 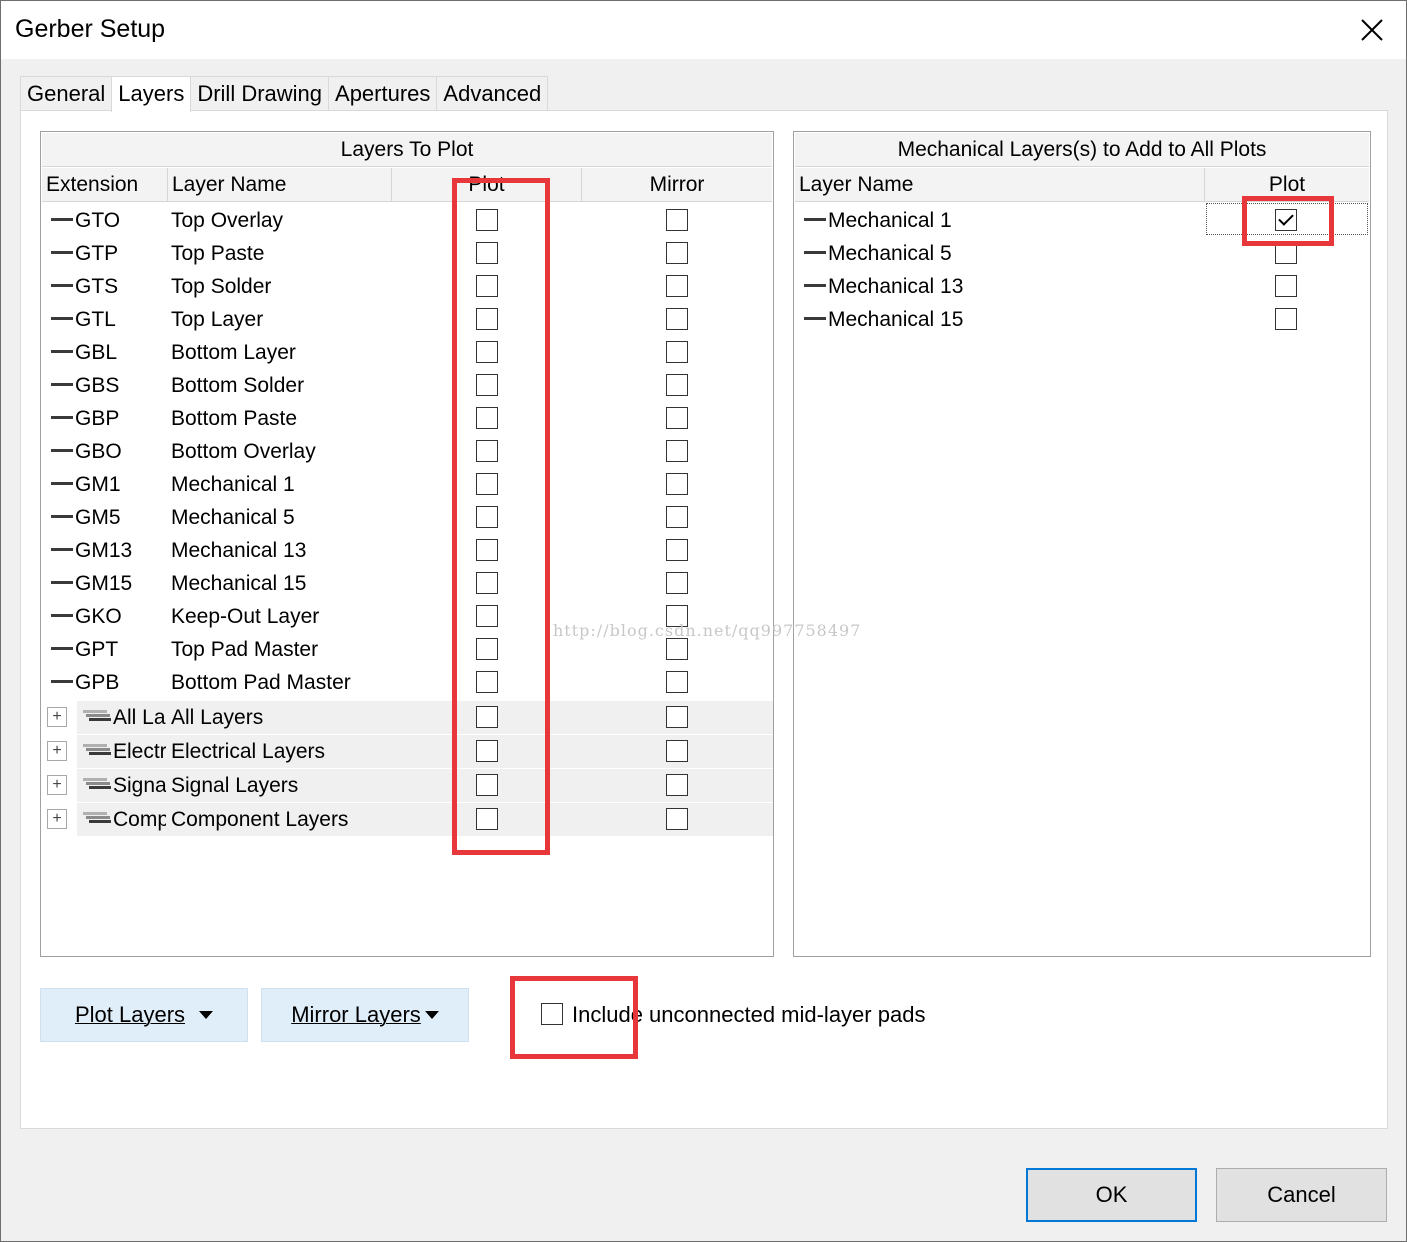 I want to click on extension-cell: GBS, so click(x=110, y=385).